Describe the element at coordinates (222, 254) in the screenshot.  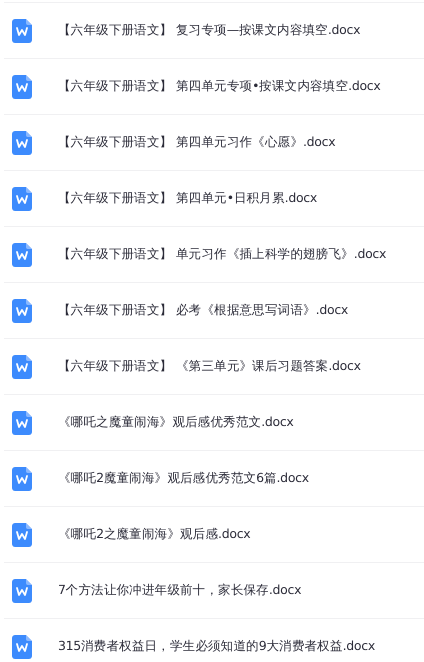
I see `file-name: 【六年级下册语文】 单元习作《插上科学的翅膀飞》.docx` at that location.